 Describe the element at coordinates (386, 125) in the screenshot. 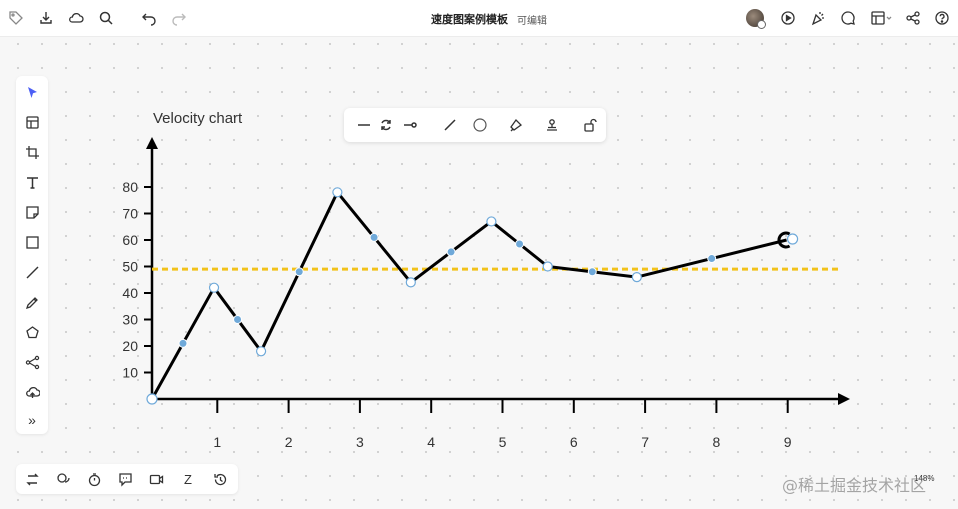

I see `rotate-icon` at that location.